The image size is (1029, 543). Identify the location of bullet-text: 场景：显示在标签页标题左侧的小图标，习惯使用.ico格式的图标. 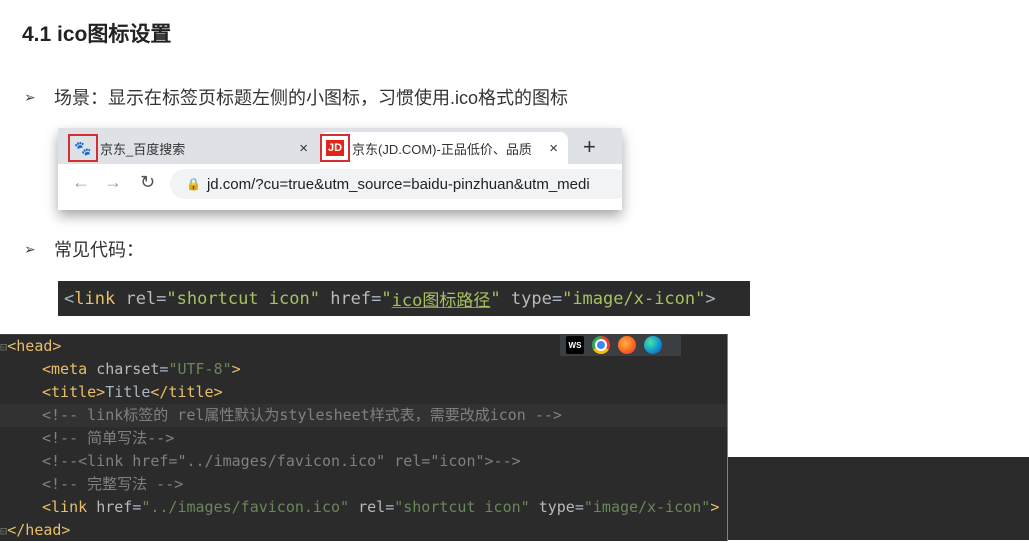
(311, 98).